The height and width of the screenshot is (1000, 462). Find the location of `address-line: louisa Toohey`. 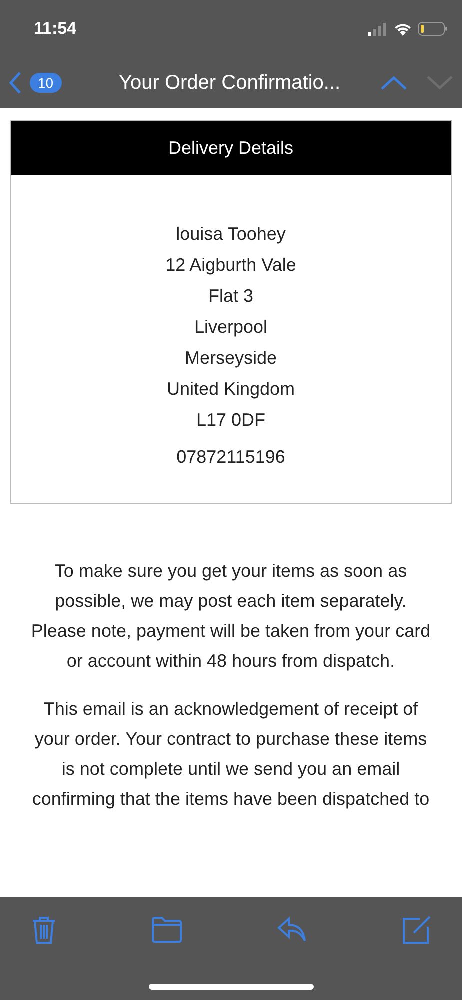

address-line: louisa Toohey is located at coordinates (231, 234).